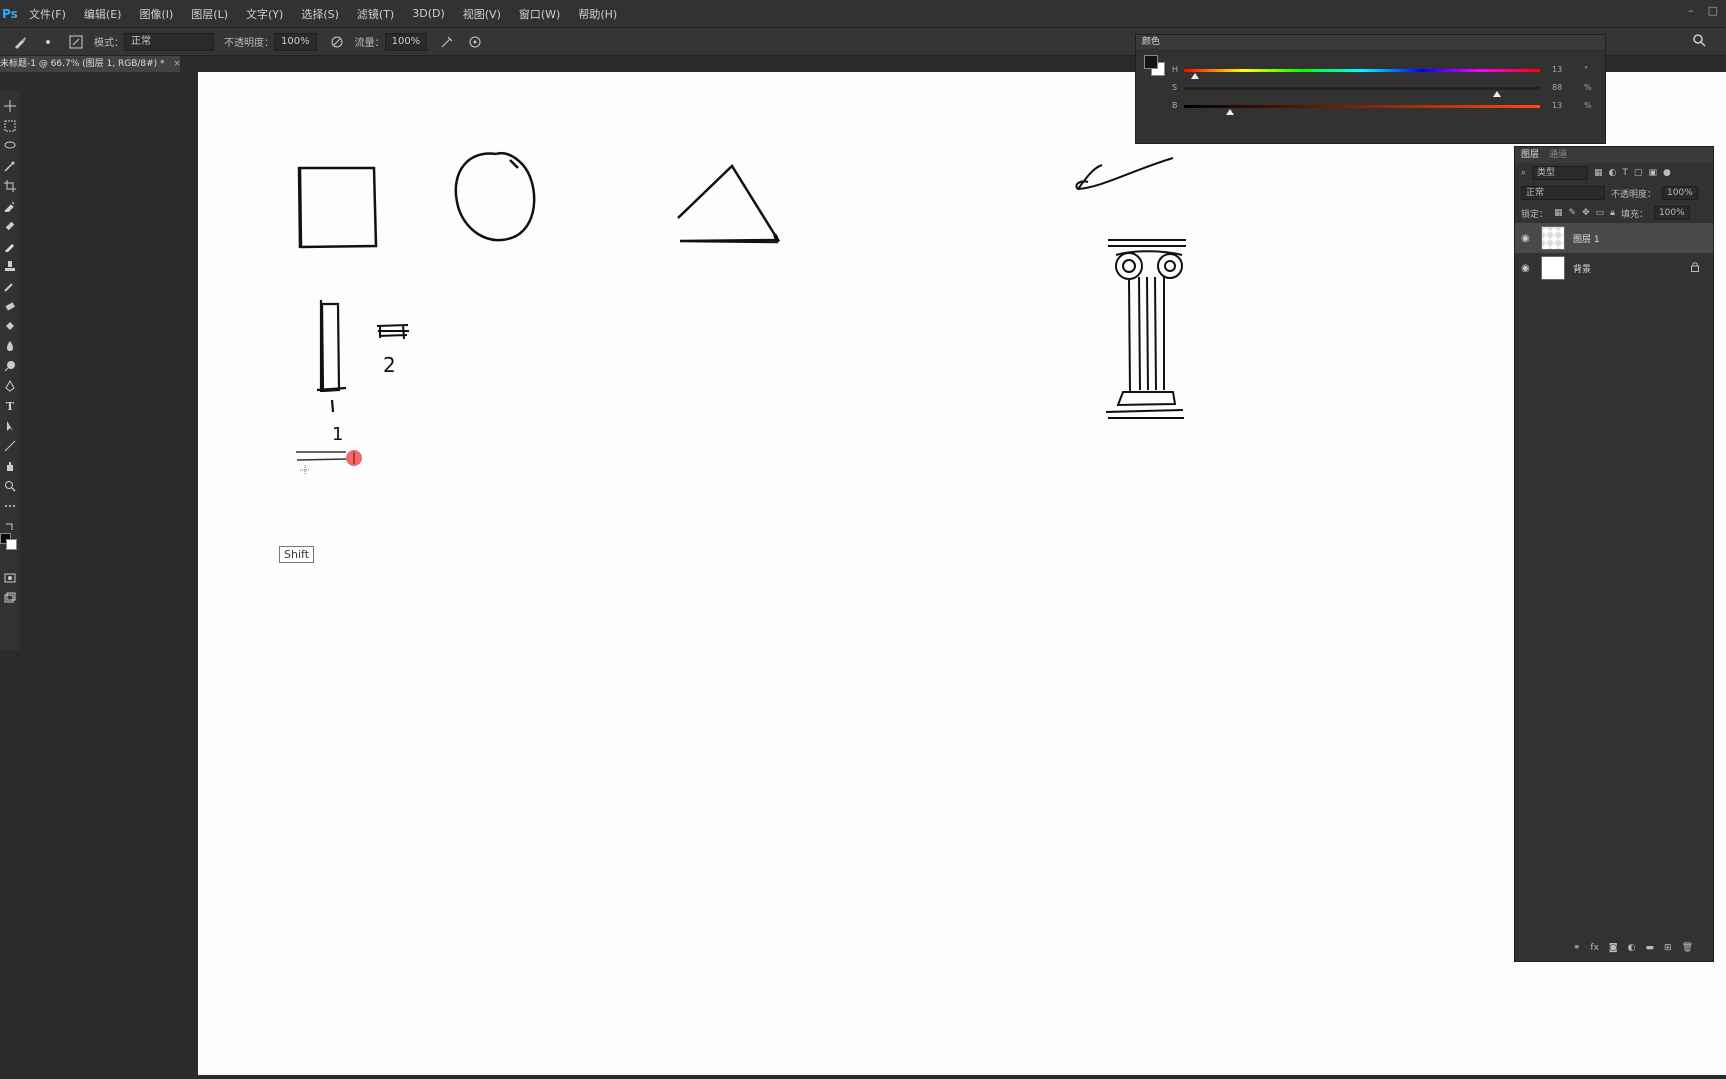  Describe the element at coordinates (10, 146) in the screenshot. I see `lasso-tool-icon` at that location.